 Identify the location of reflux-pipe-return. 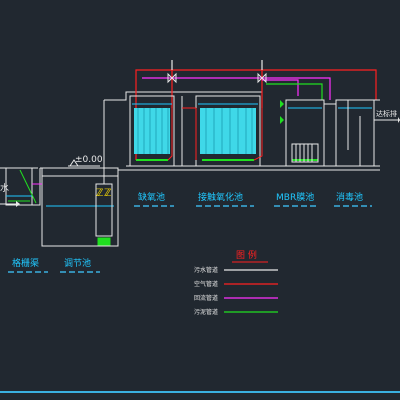
(280, 87).